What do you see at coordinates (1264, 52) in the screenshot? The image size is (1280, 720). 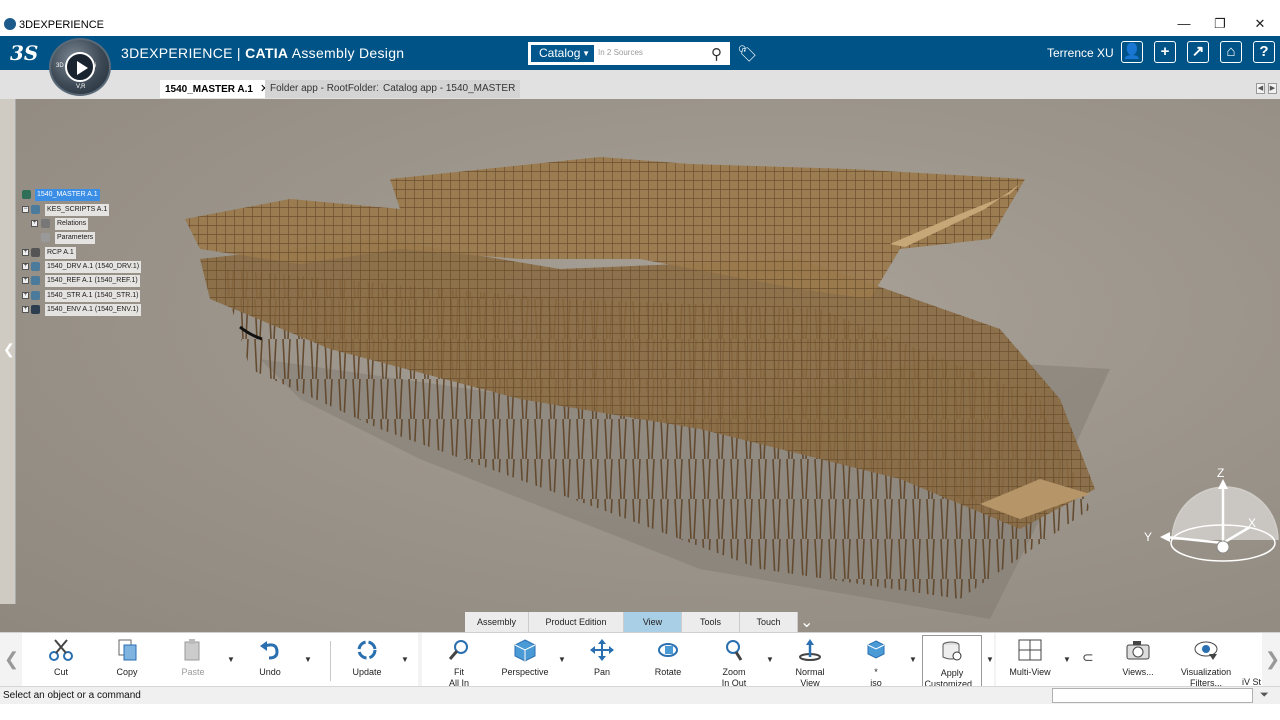 I see `help-icon: ?` at bounding box center [1264, 52].